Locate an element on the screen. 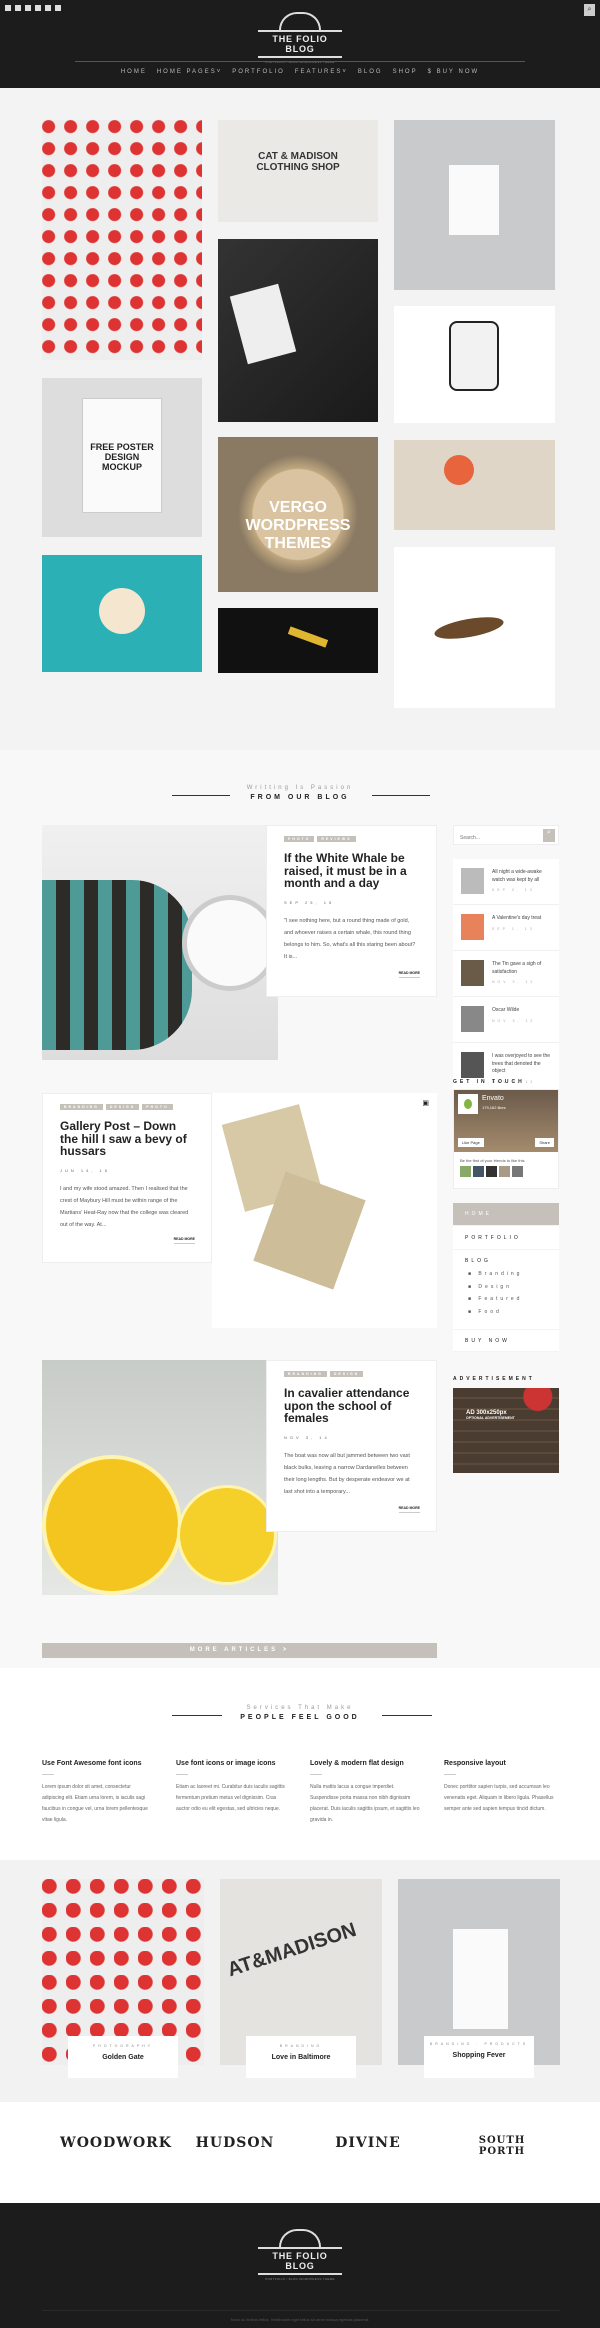  recent-post-date: NOV 3, 12 is located at coordinates (514, 1020).